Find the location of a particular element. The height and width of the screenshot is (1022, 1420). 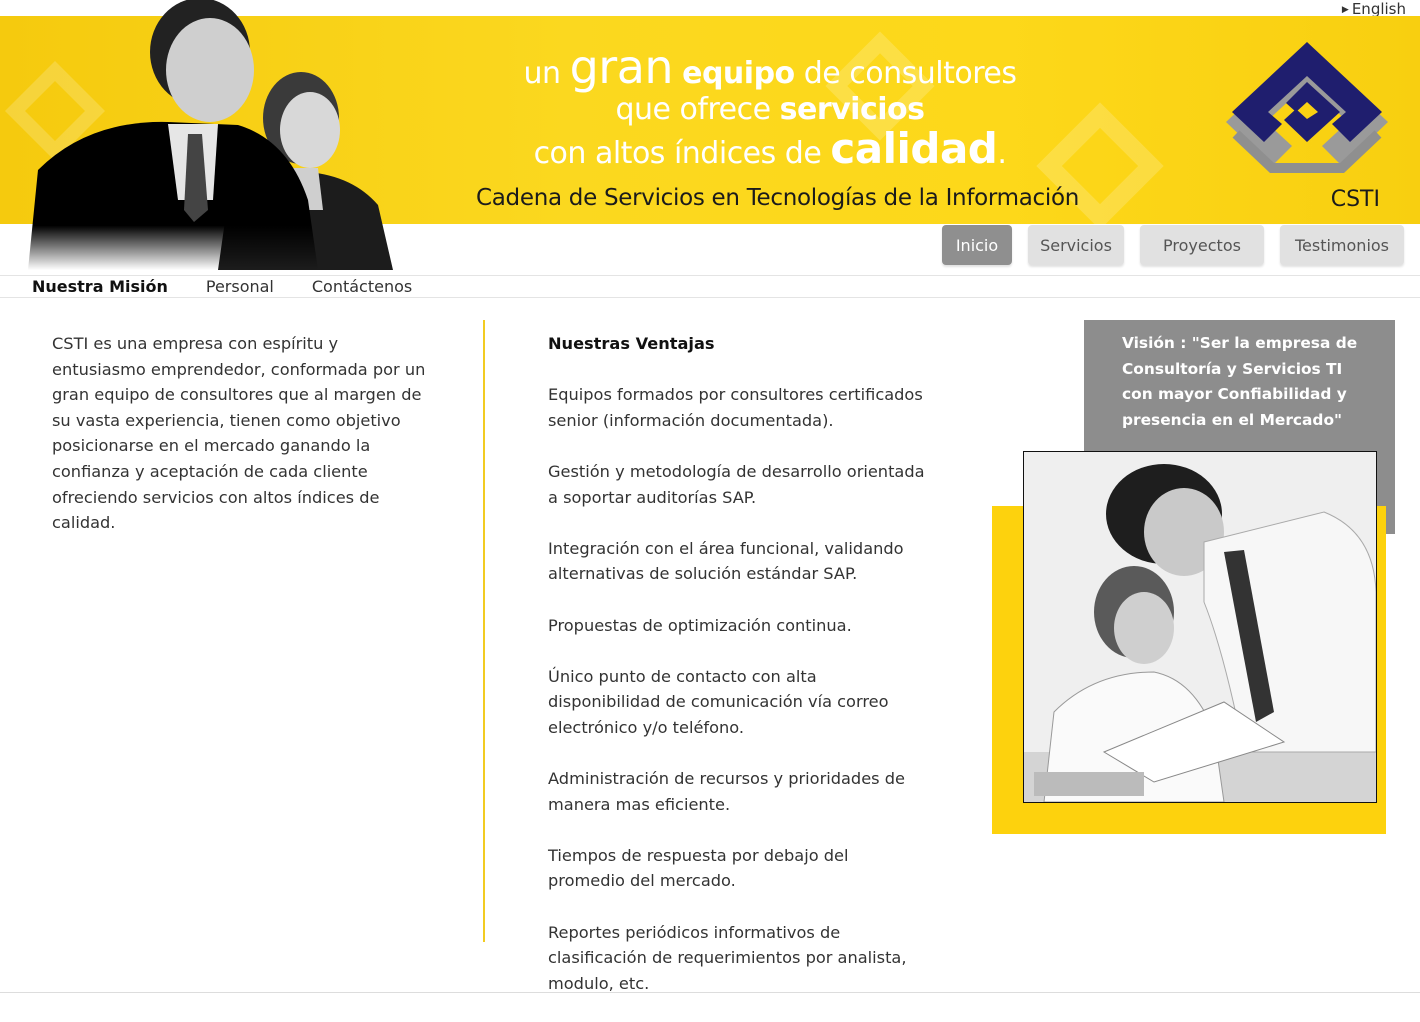

sub-nav: Nuestra Misión Personal Contáctenos is located at coordinates (222, 286).